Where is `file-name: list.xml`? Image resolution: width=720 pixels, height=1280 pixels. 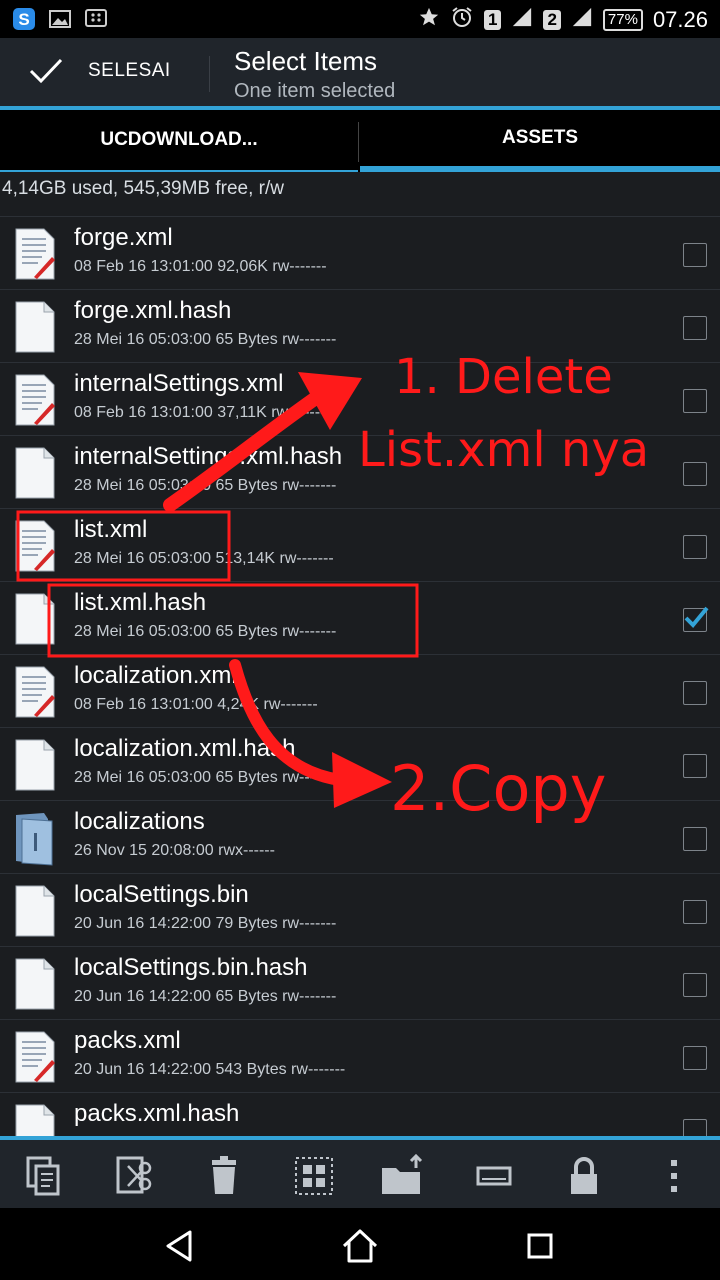 file-name: list.xml is located at coordinates (111, 529).